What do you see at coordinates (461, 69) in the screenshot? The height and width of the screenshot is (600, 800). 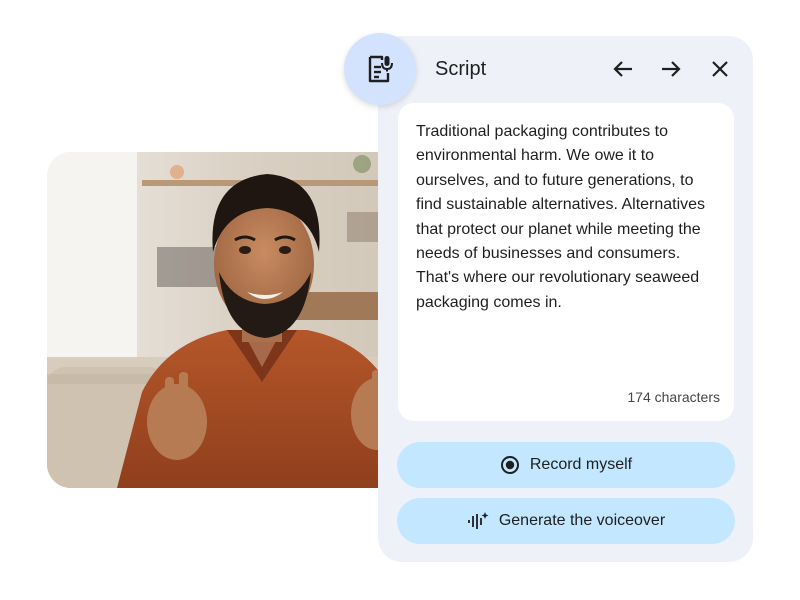 I see `panel-title: Script` at bounding box center [461, 69].